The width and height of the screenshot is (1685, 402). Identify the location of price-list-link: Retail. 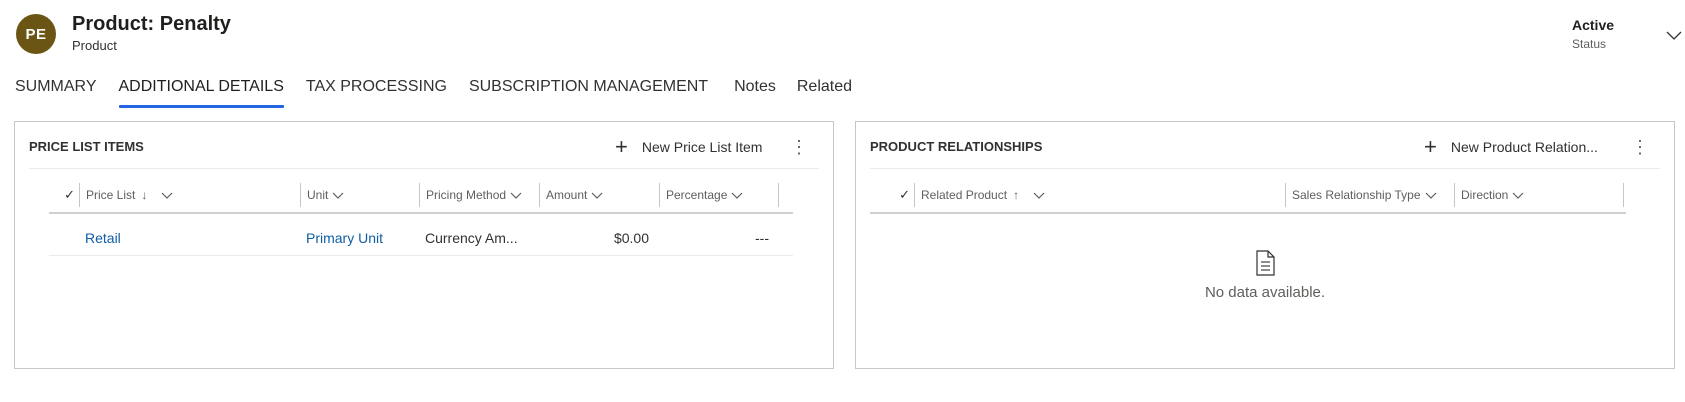
(189, 238).